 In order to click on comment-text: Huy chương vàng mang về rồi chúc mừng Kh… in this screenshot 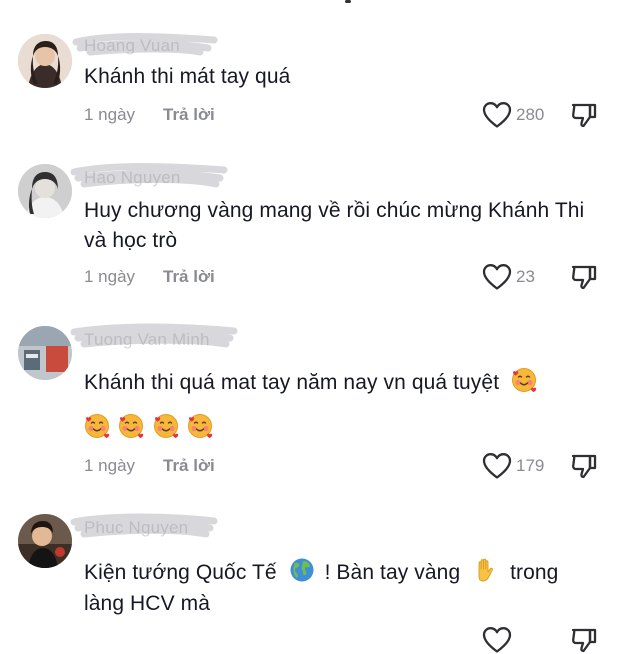, I will do `click(334, 225)`.